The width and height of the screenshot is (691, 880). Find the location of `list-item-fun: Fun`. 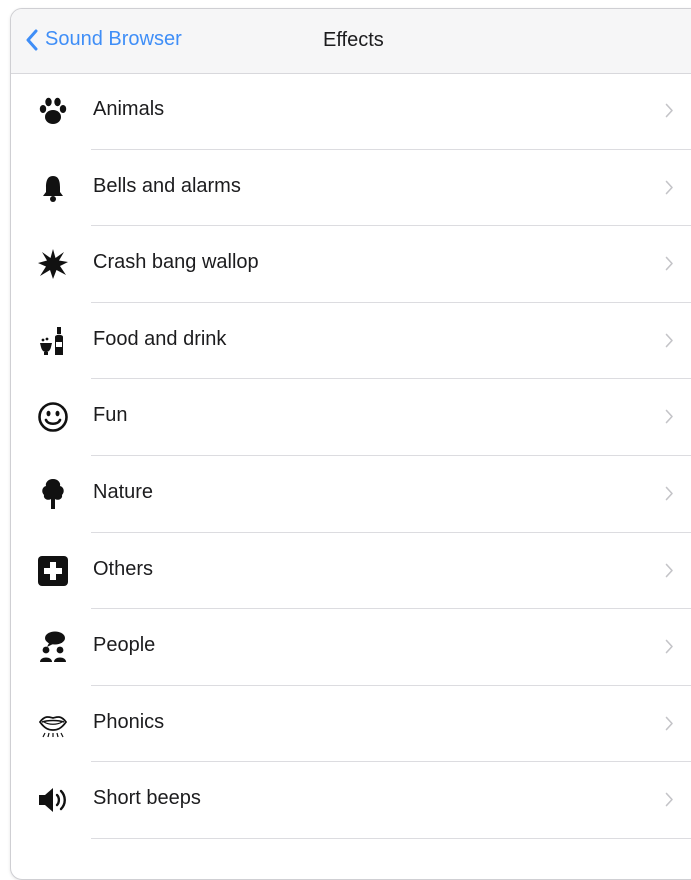

list-item-fun: Fun is located at coordinates (351, 417).